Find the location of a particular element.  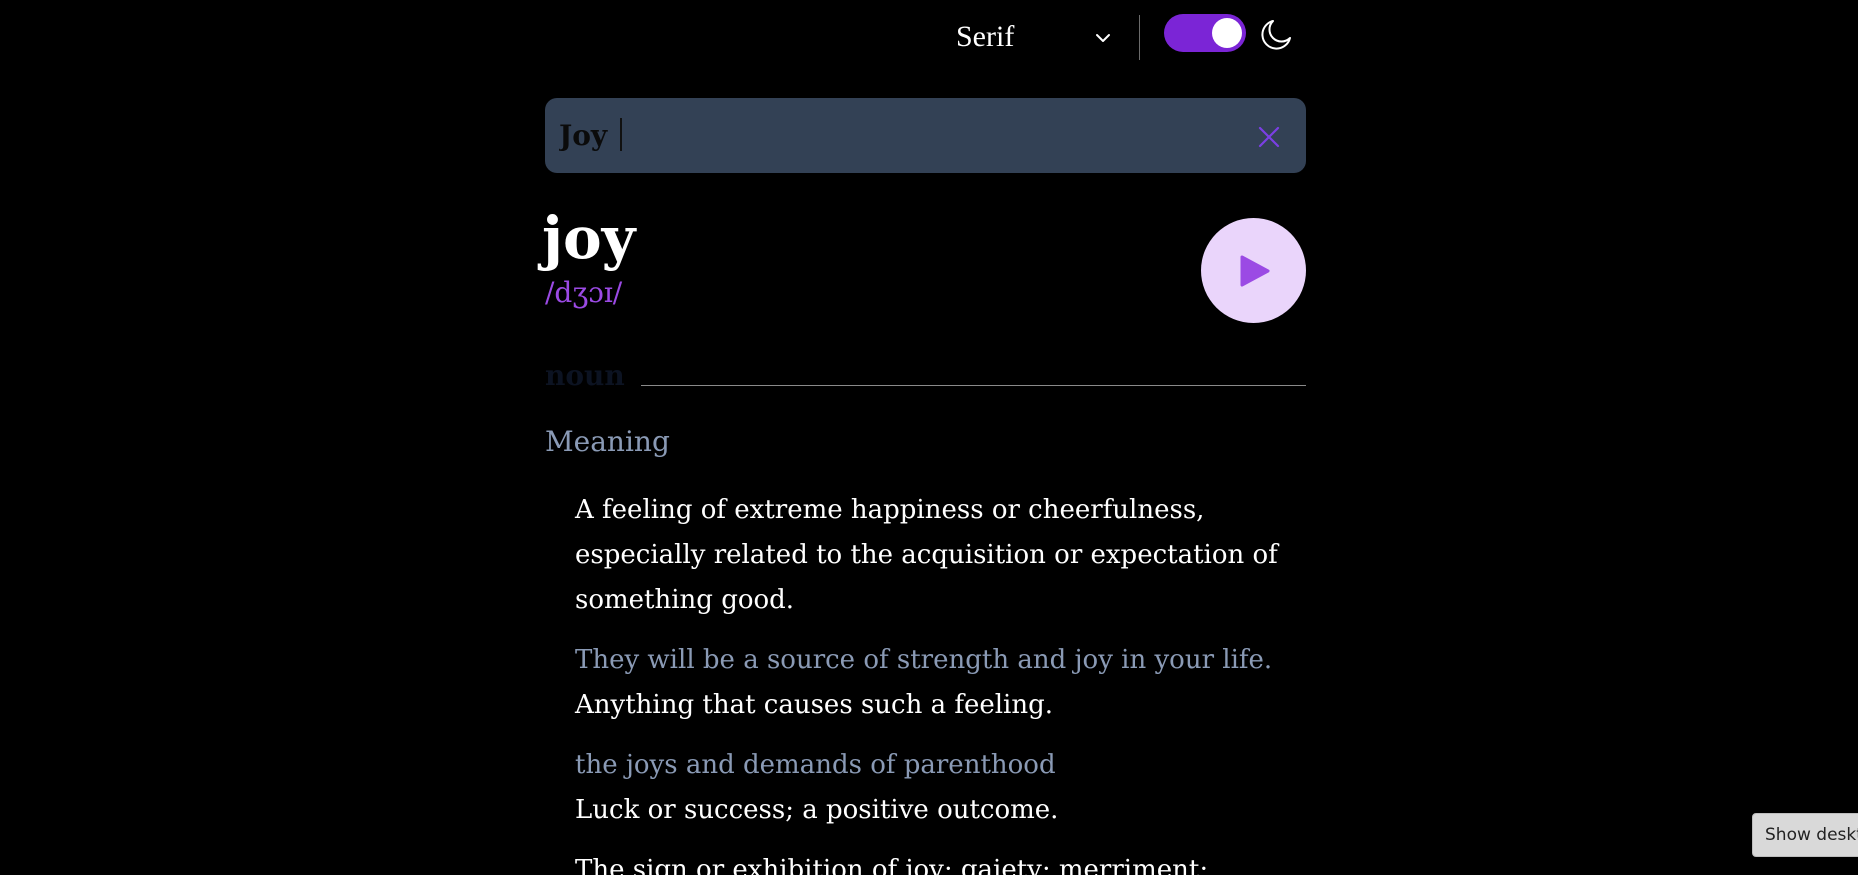

header-divider is located at coordinates (1139, 37).